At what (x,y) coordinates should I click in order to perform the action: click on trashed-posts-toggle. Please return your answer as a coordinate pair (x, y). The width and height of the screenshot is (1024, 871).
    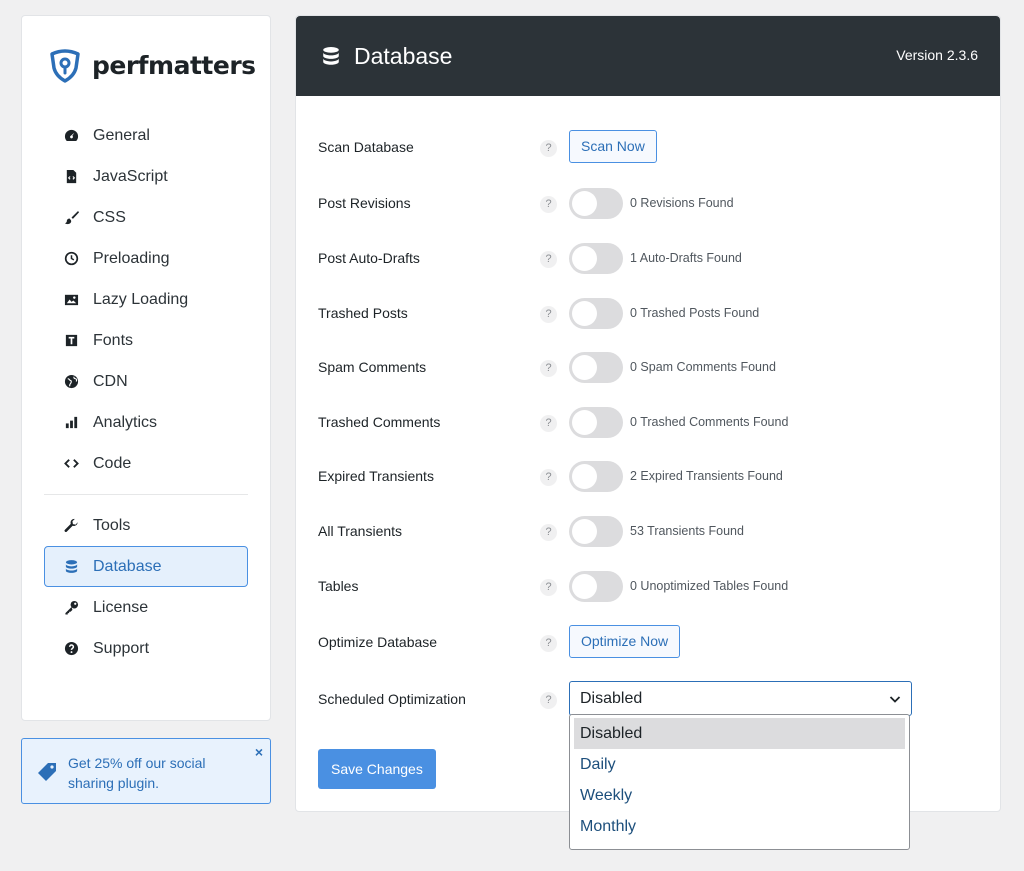
    Looking at the image, I should click on (596, 313).